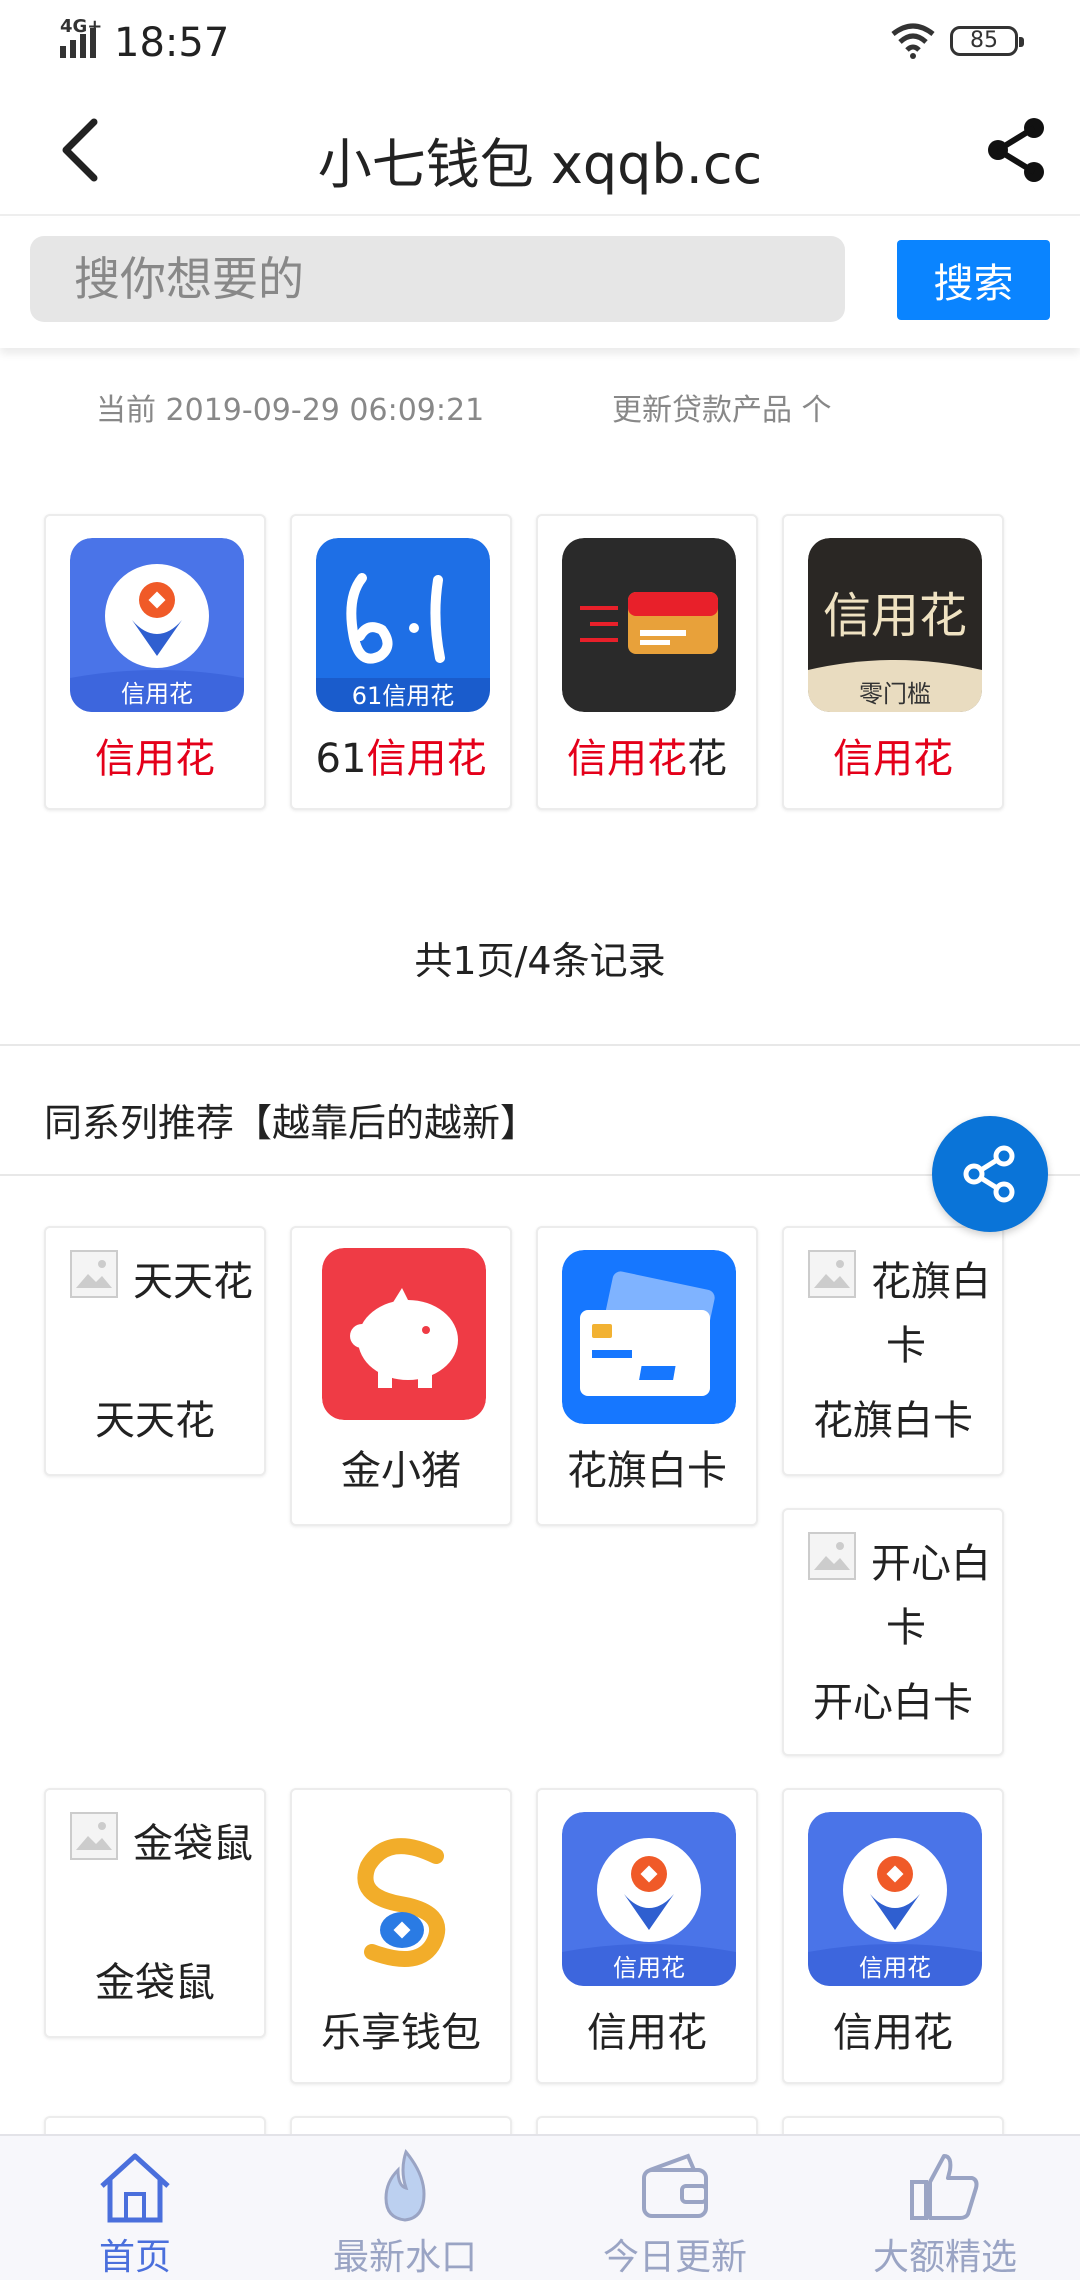 Image resolution: width=1080 pixels, height=2280 pixels. What do you see at coordinates (155, 1983) in the screenshot?
I see `recommend-name: 金袋鼠` at bounding box center [155, 1983].